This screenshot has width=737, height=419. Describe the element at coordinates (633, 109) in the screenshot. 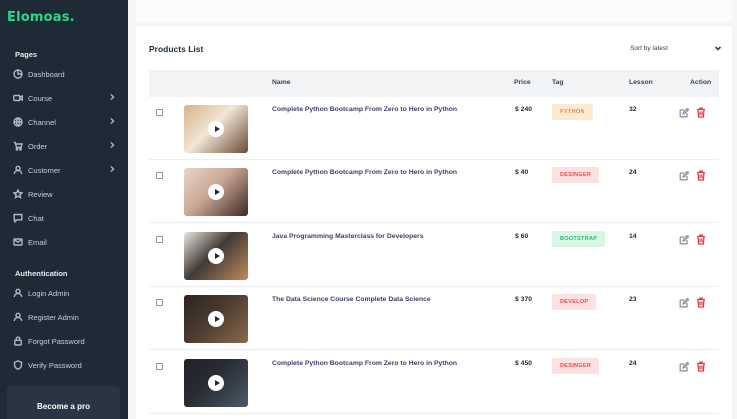

I see `lesson-count: 32` at that location.